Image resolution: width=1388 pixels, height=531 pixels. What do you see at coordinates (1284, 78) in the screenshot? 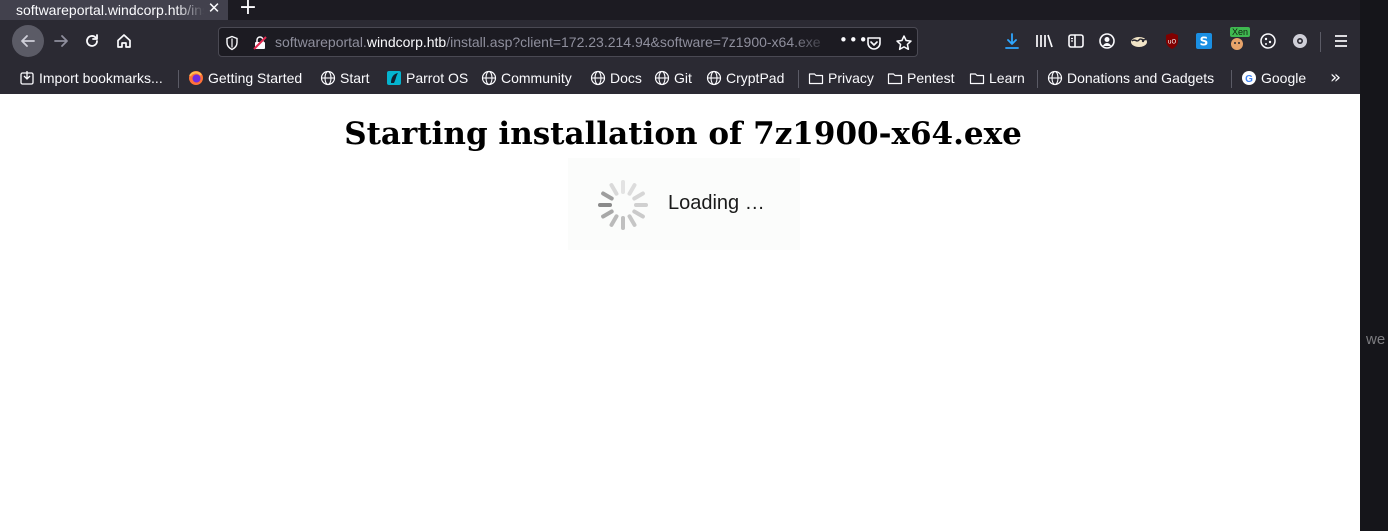
I see `bookmark-label: Google` at bounding box center [1284, 78].